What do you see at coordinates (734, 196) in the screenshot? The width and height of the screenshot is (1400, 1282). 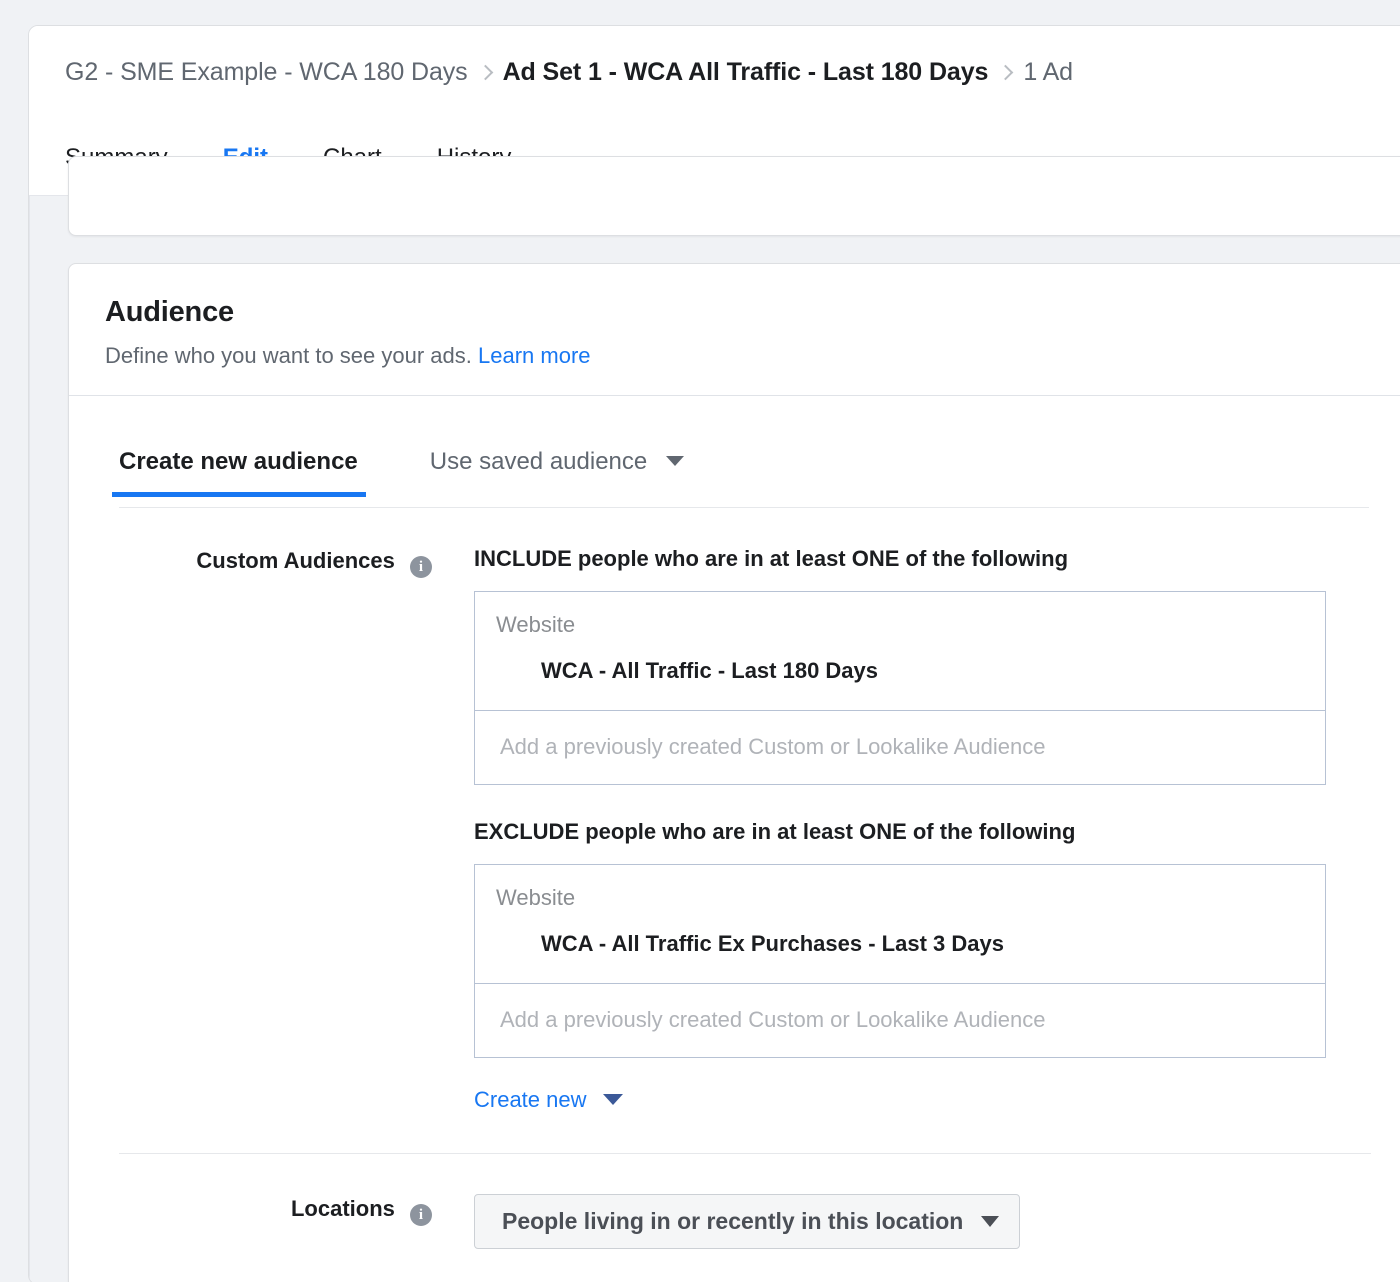 I see `previous-section-card` at bounding box center [734, 196].